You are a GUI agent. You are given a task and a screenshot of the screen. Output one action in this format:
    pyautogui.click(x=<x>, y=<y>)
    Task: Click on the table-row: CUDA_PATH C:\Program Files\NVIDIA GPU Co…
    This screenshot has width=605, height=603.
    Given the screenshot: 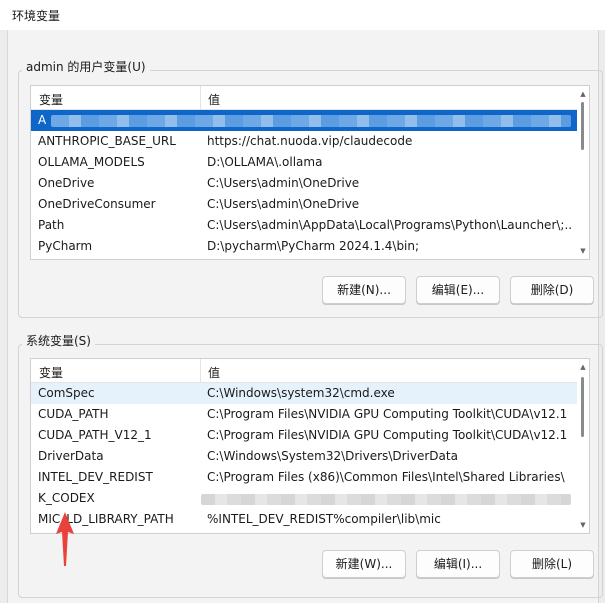 What is the action you would take?
    pyautogui.click(x=305, y=414)
    